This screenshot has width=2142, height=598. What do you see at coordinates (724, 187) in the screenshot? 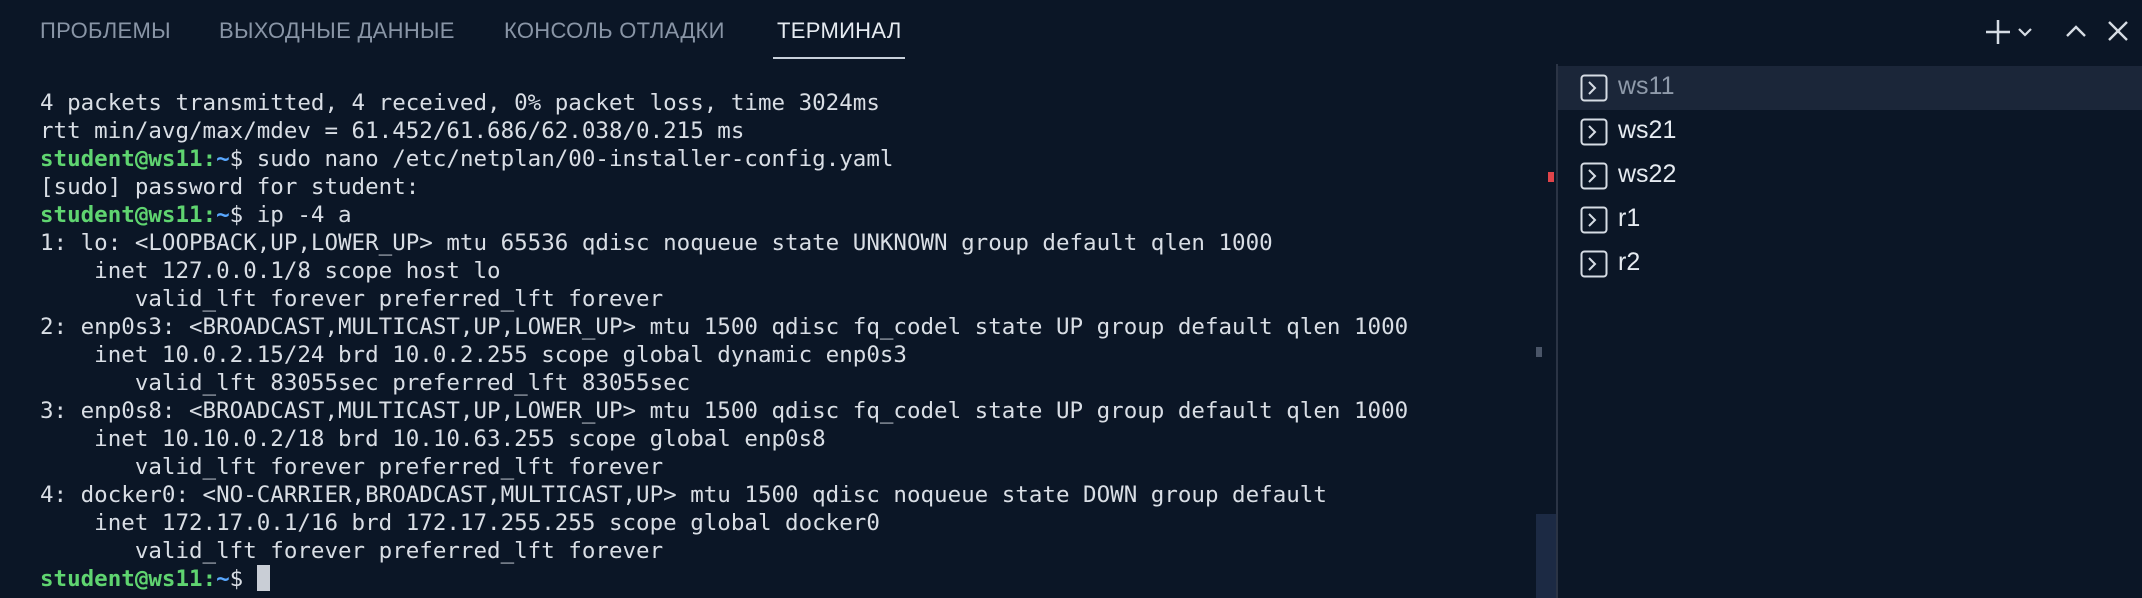
I see `terminal-output-line: [sudo] password for student:` at bounding box center [724, 187].